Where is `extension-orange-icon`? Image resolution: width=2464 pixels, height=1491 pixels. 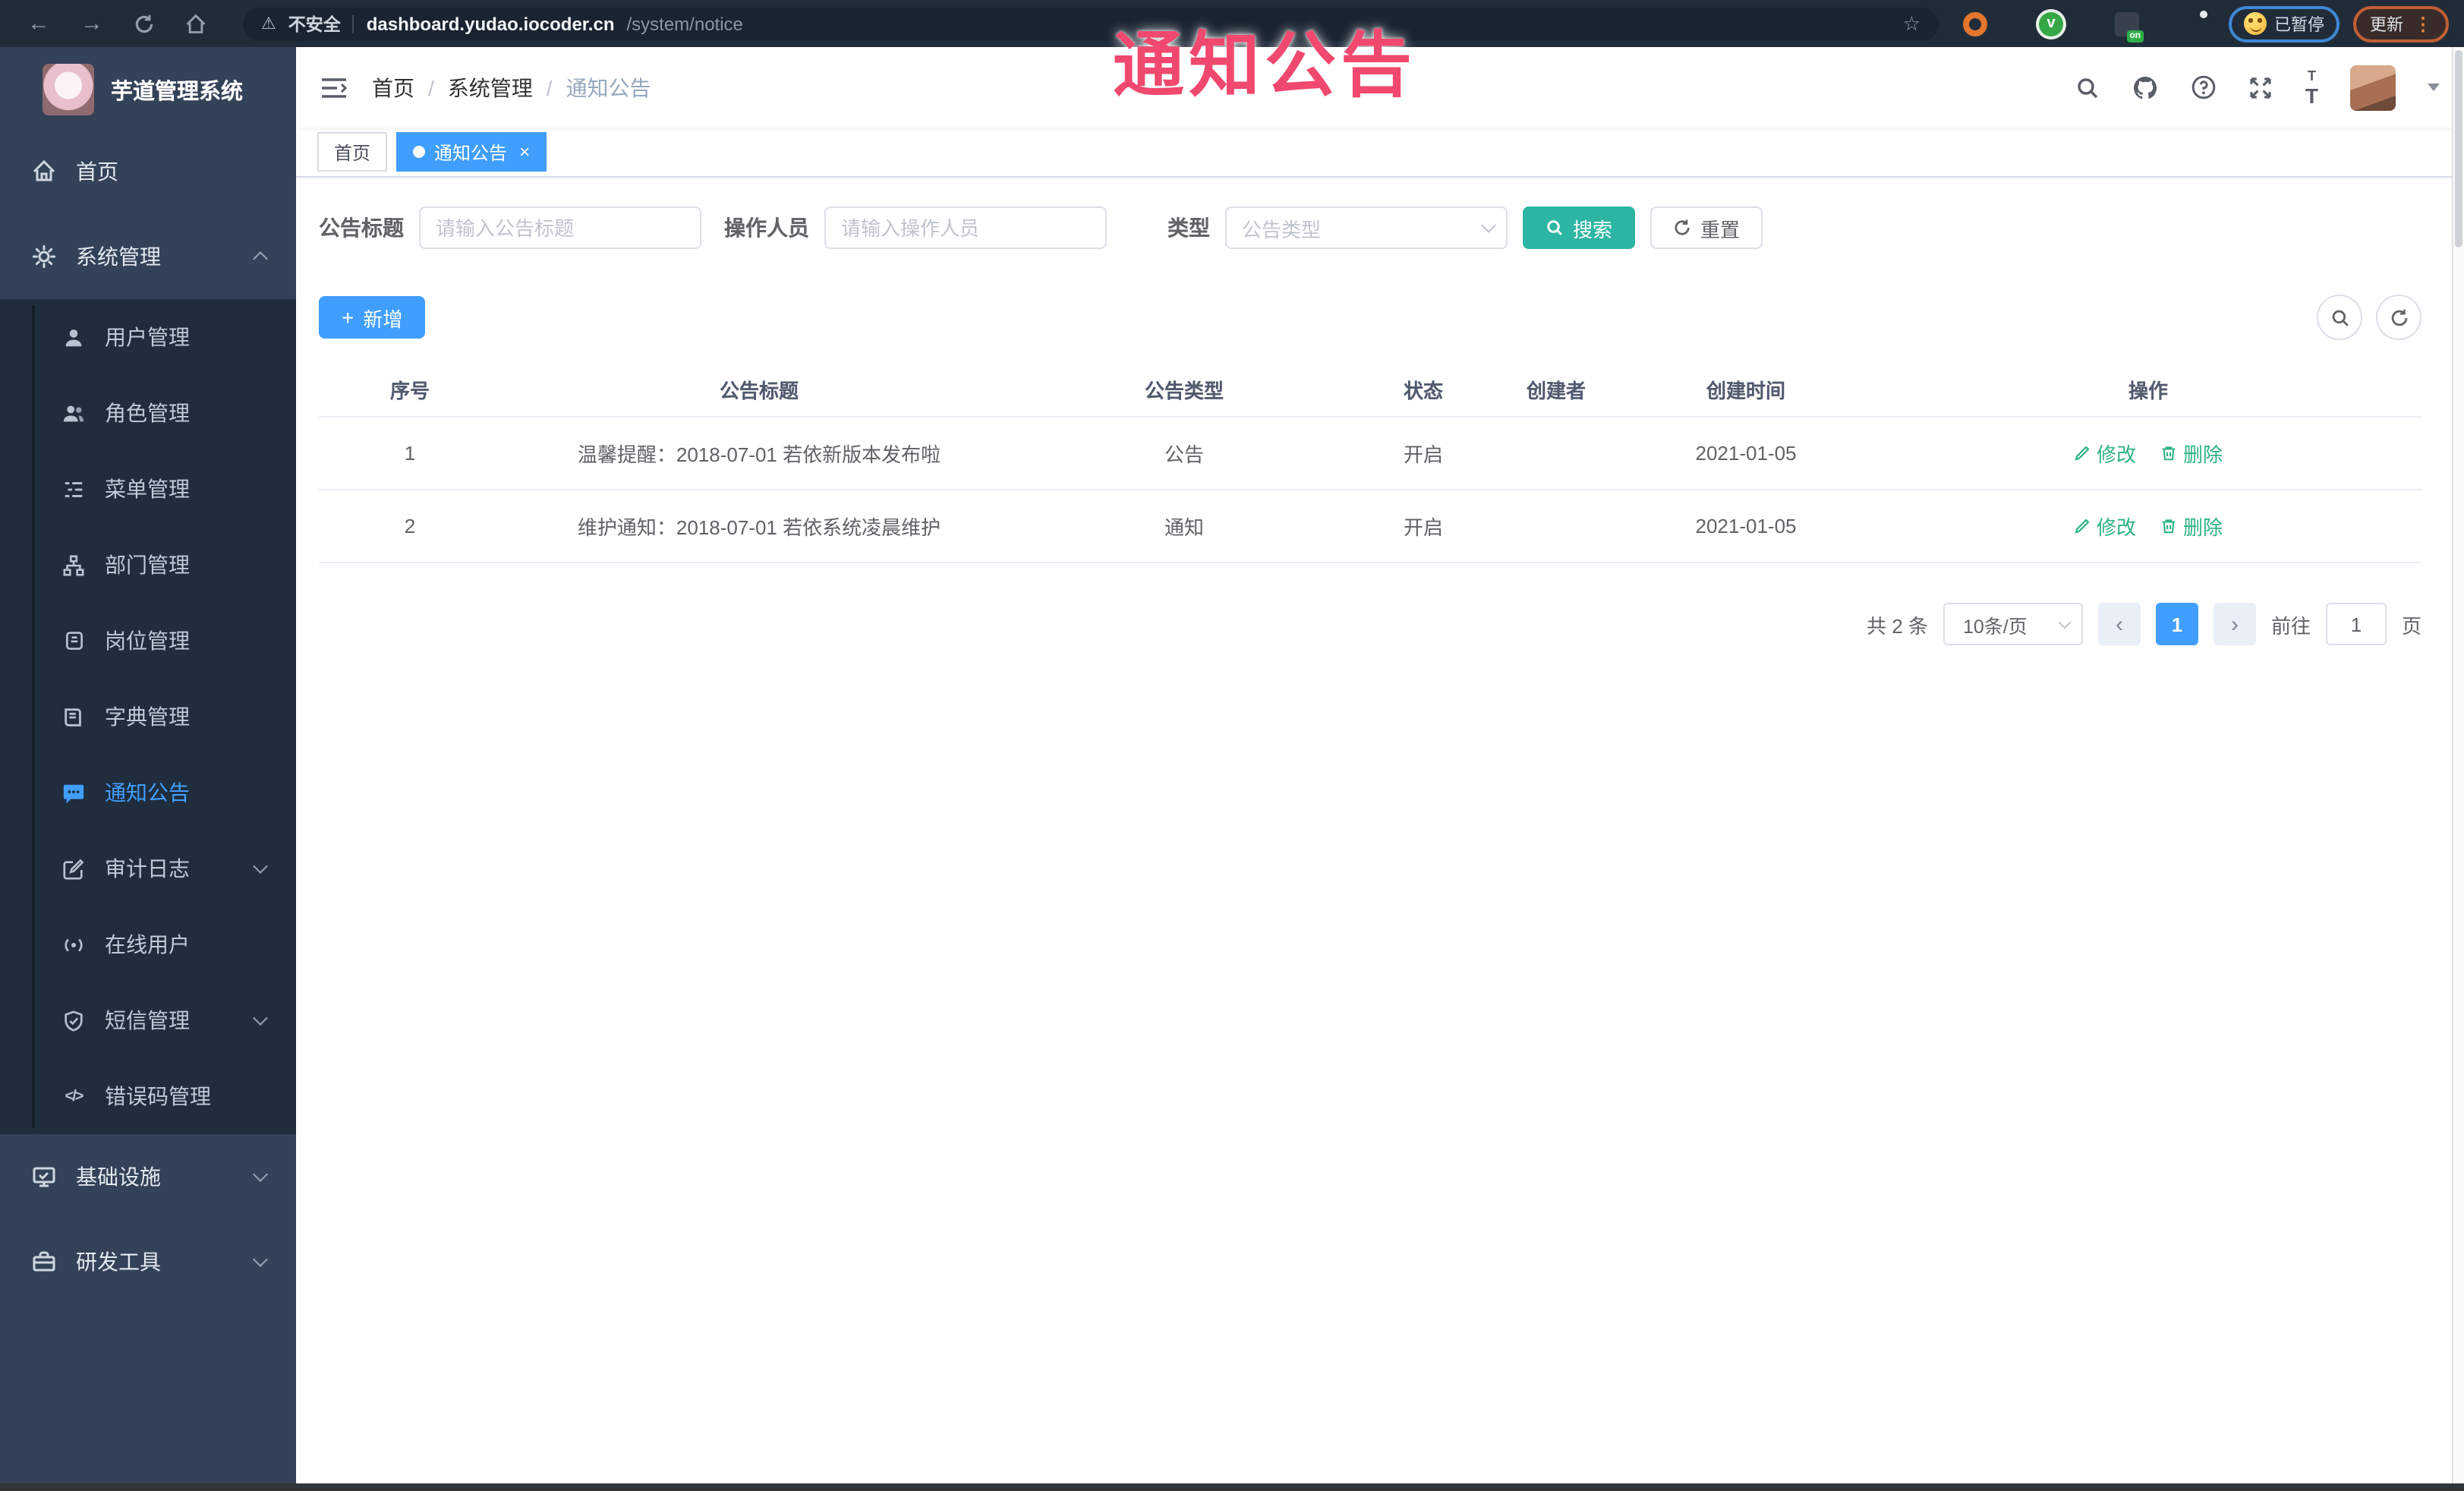
extension-orange-icon is located at coordinates (1975, 23).